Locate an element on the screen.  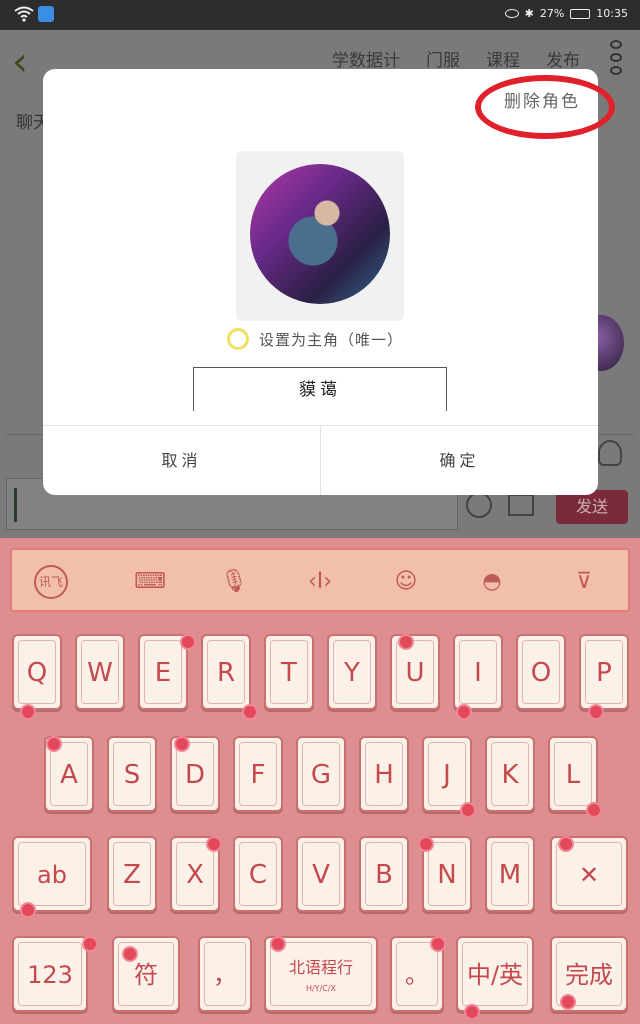
battery-icon is located at coordinates (580, 13).